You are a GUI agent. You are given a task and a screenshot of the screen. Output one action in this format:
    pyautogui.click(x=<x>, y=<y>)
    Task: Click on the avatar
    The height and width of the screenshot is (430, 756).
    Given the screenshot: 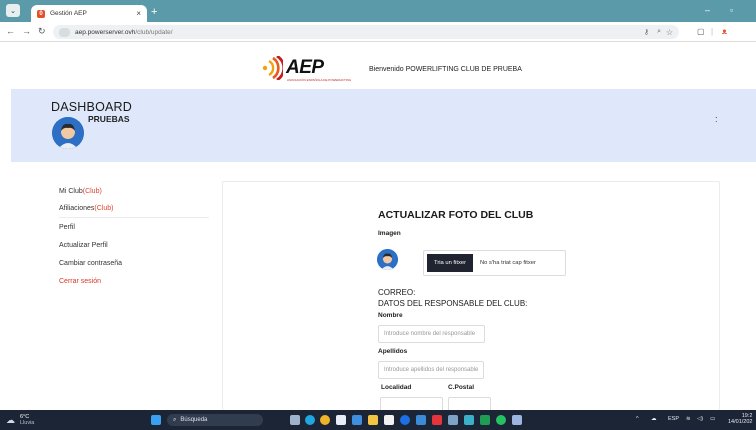 What is the action you would take?
    pyautogui.click(x=68, y=133)
    